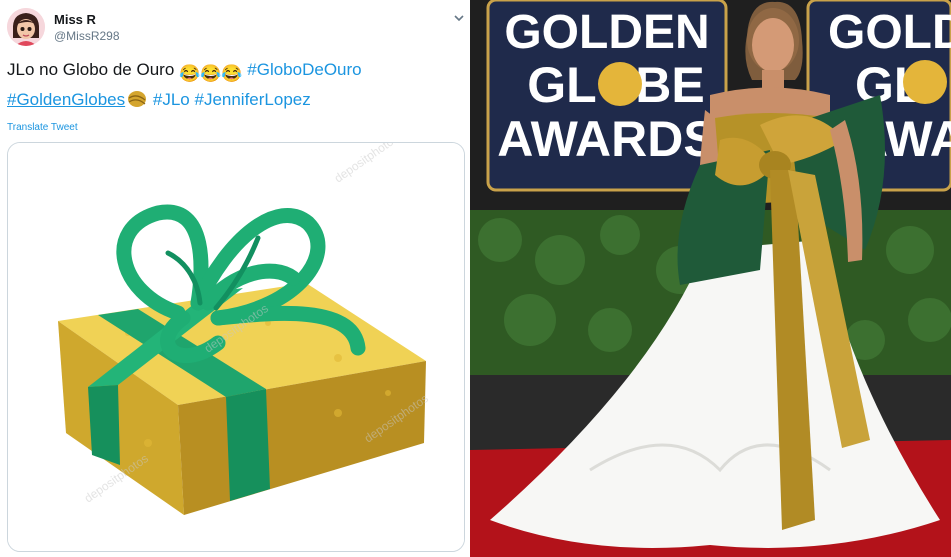  What do you see at coordinates (87, 36) in the screenshot?
I see `user-handle: @MissR298` at bounding box center [87, 36].